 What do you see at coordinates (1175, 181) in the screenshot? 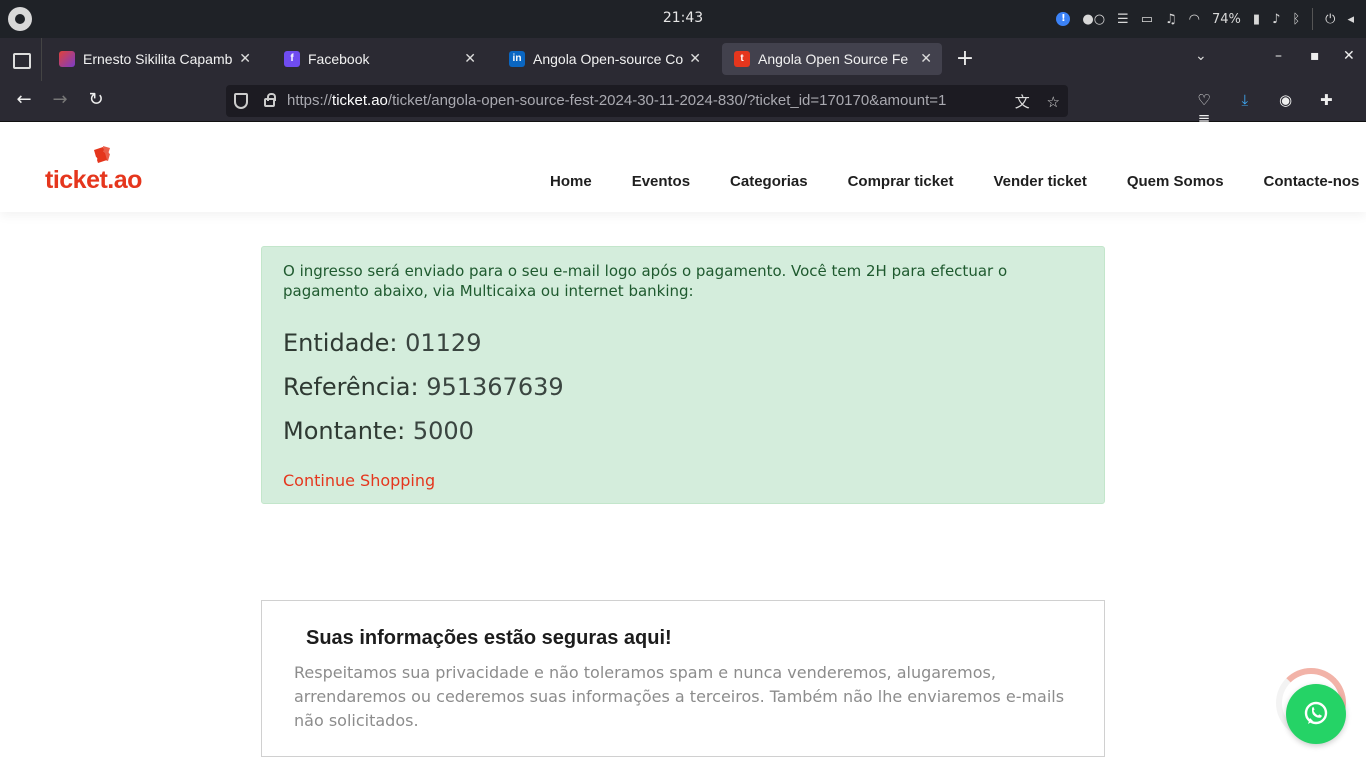
I see `menu-quem-somos: Quem Somos` at bounding box center [1175, 181].